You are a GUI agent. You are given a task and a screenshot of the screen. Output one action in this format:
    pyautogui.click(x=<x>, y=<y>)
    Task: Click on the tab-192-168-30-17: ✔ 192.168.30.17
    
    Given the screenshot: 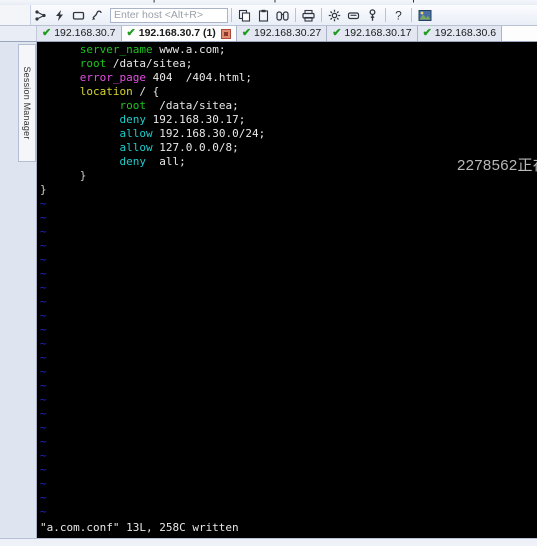 What is the action you would take?
    pyautogui.click(x=372, y=33)
    